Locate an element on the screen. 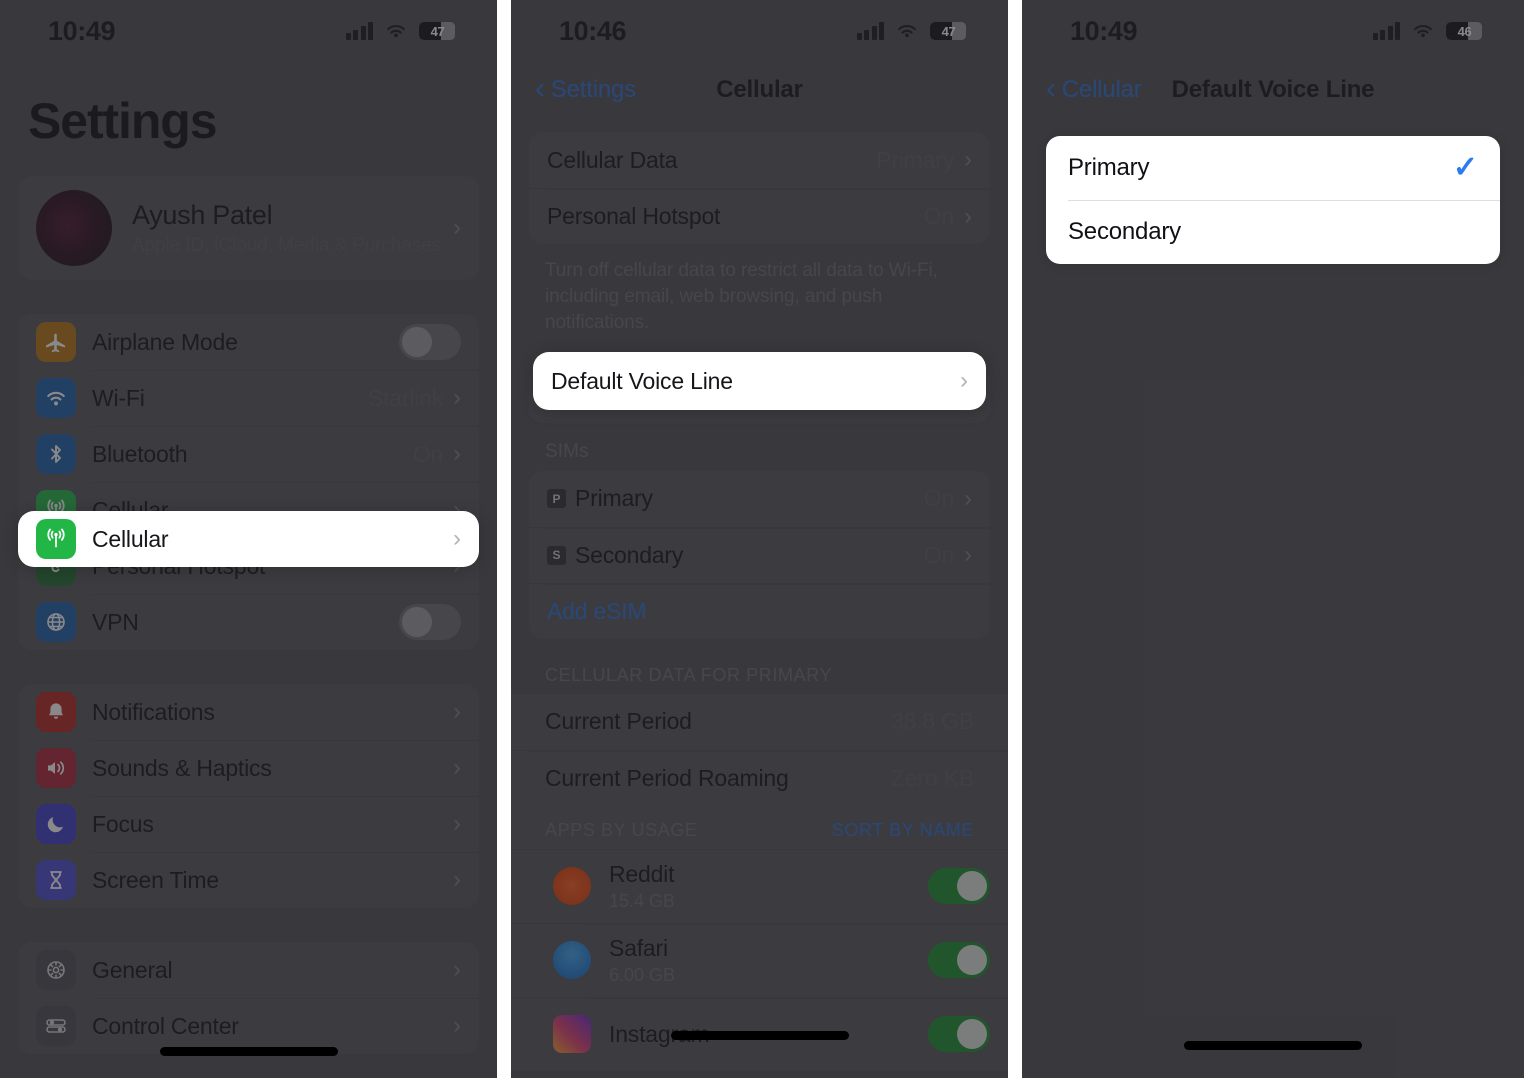 This screenshot has height=1078, width=1524. focus-moon-icon is located at coordinates (56, 824).